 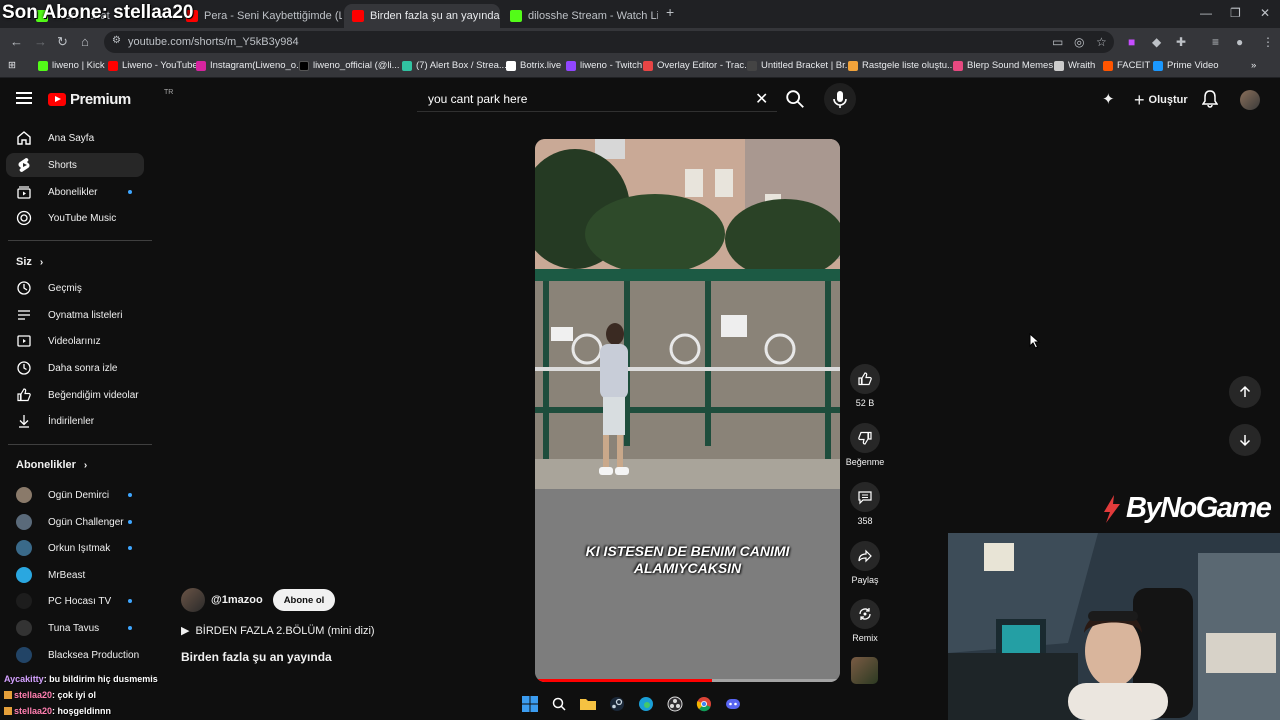 What do you see at coordinates (51, 465) in the screenshot?
I see `sidebar-subscriptions-heading: Abonelikler ›` at bounding box center [51, 465].